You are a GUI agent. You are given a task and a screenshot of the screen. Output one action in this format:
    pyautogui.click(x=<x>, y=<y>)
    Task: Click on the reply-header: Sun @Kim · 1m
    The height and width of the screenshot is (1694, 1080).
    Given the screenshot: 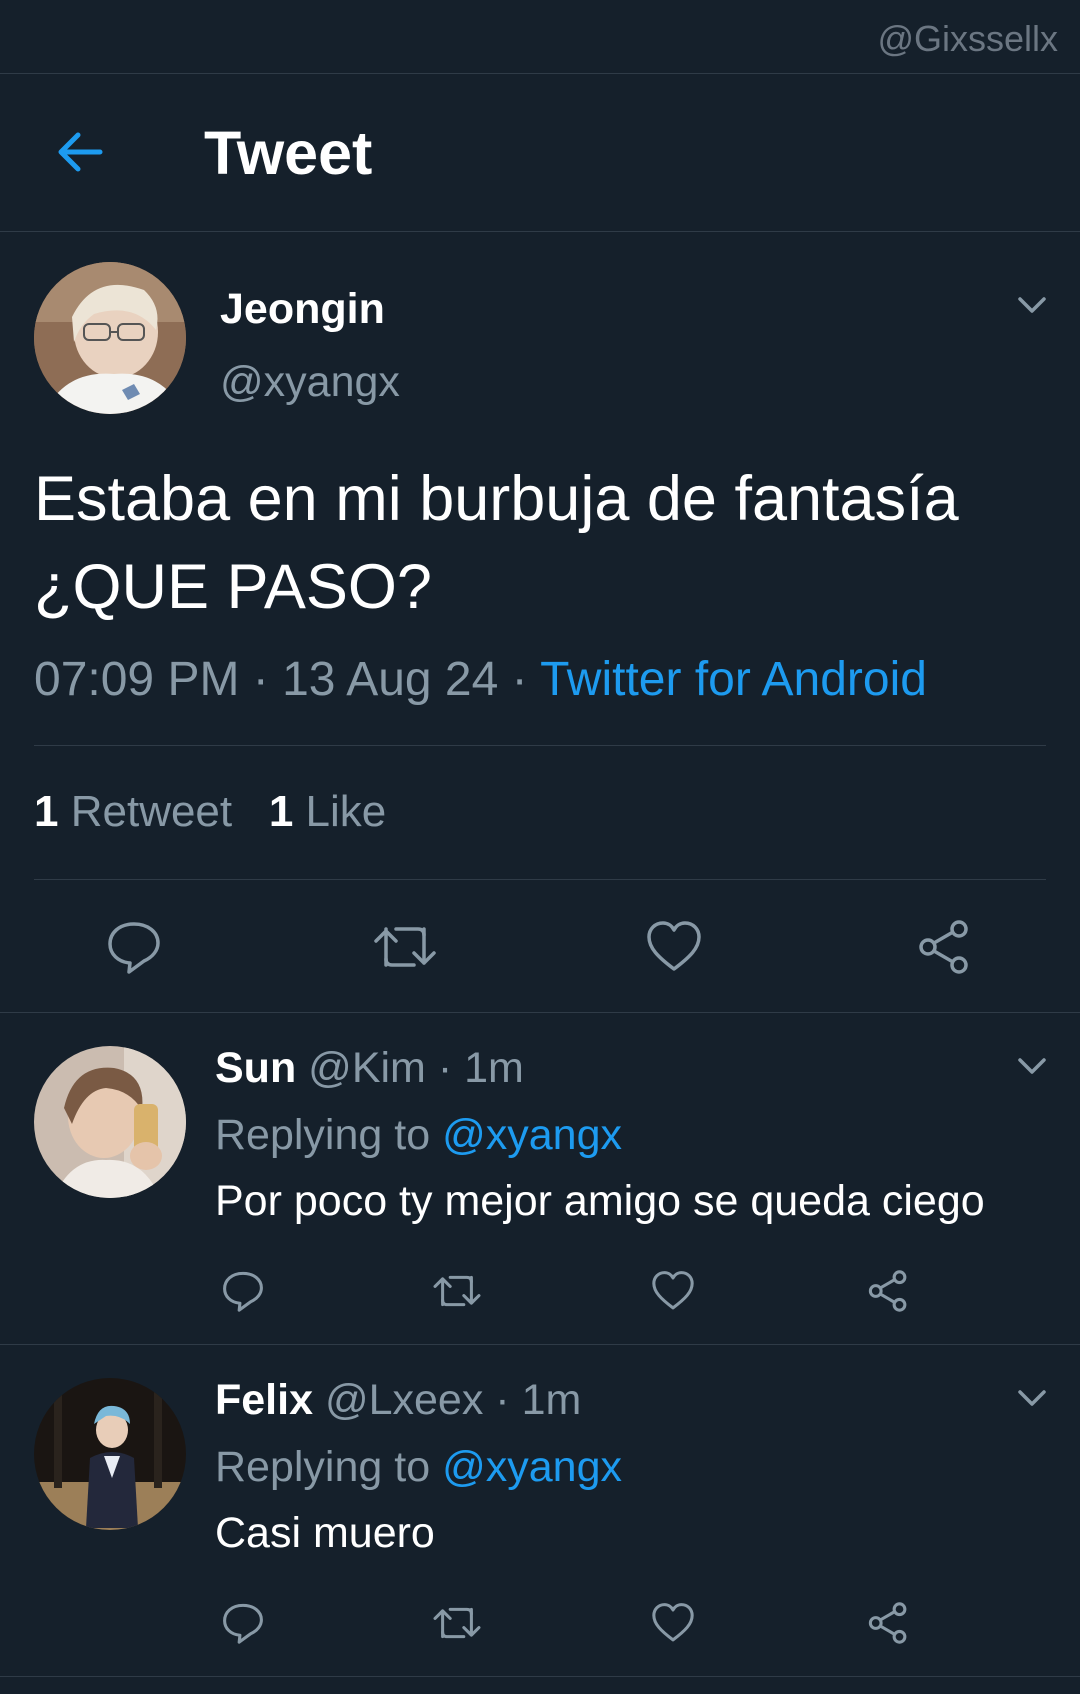 What is the action you would take?
    pyautogui.click(x=369, y=1068)
    